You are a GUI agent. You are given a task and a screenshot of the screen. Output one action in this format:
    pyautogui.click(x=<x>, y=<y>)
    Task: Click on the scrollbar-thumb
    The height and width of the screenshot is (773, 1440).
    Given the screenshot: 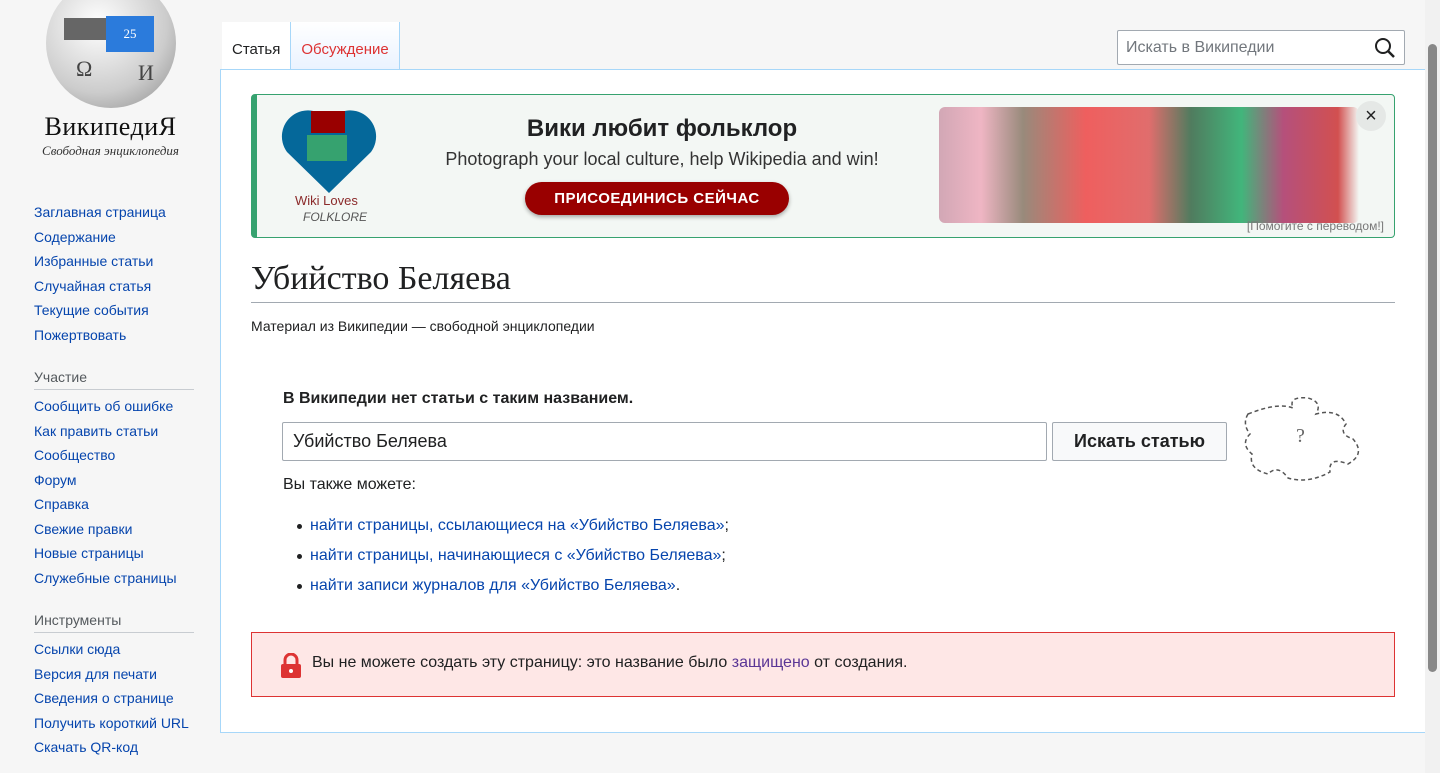 What is the action you would take?
    pyautogui.click(x=1432, y=358)
    